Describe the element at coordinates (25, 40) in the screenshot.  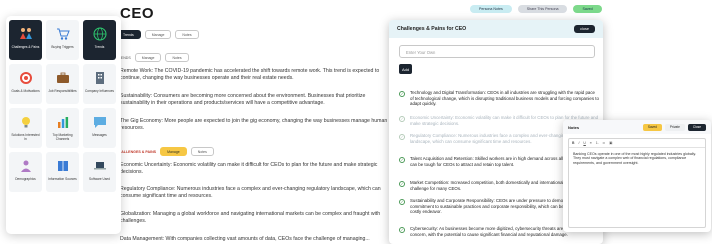
I see `tile-challenges: Challenges & Pains` at that location.